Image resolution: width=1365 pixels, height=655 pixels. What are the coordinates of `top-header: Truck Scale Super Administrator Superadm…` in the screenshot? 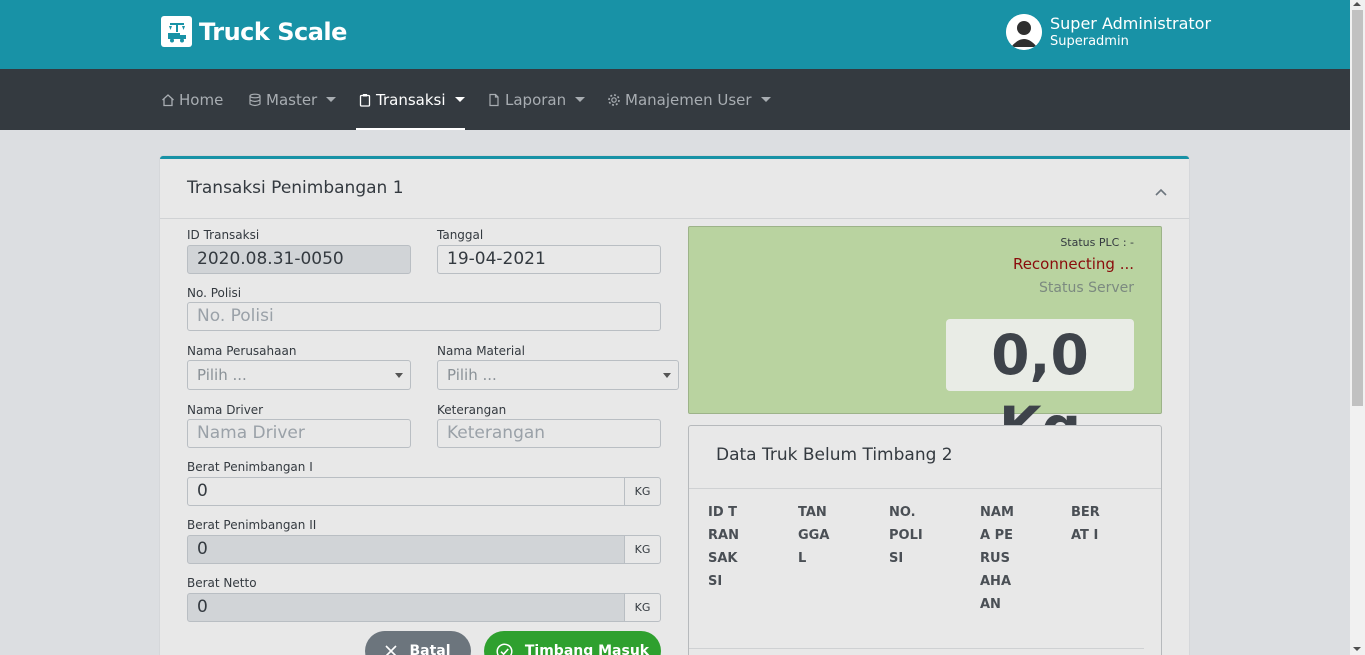 It's located at (675, 34).